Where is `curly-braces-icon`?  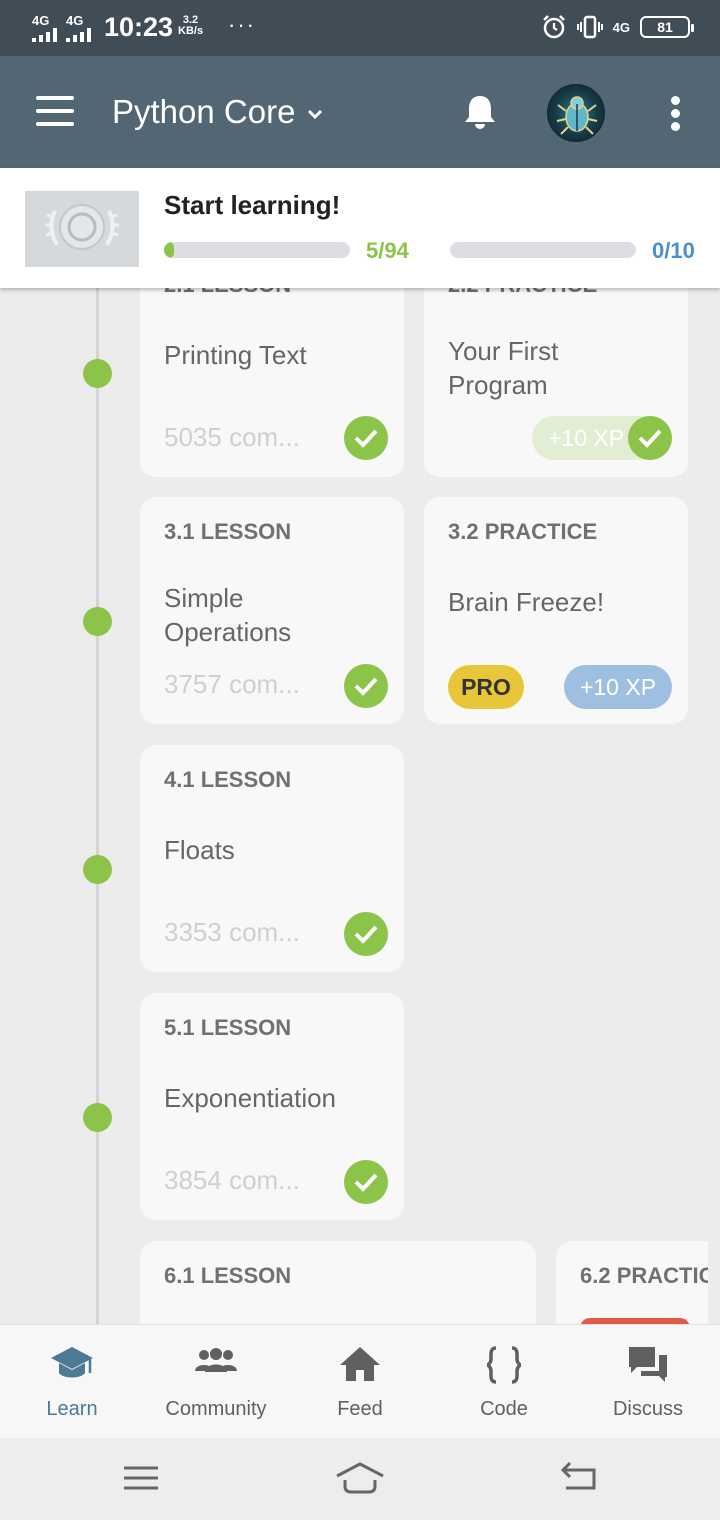
curly-braces-icon is located at coordinates (504, 1365).